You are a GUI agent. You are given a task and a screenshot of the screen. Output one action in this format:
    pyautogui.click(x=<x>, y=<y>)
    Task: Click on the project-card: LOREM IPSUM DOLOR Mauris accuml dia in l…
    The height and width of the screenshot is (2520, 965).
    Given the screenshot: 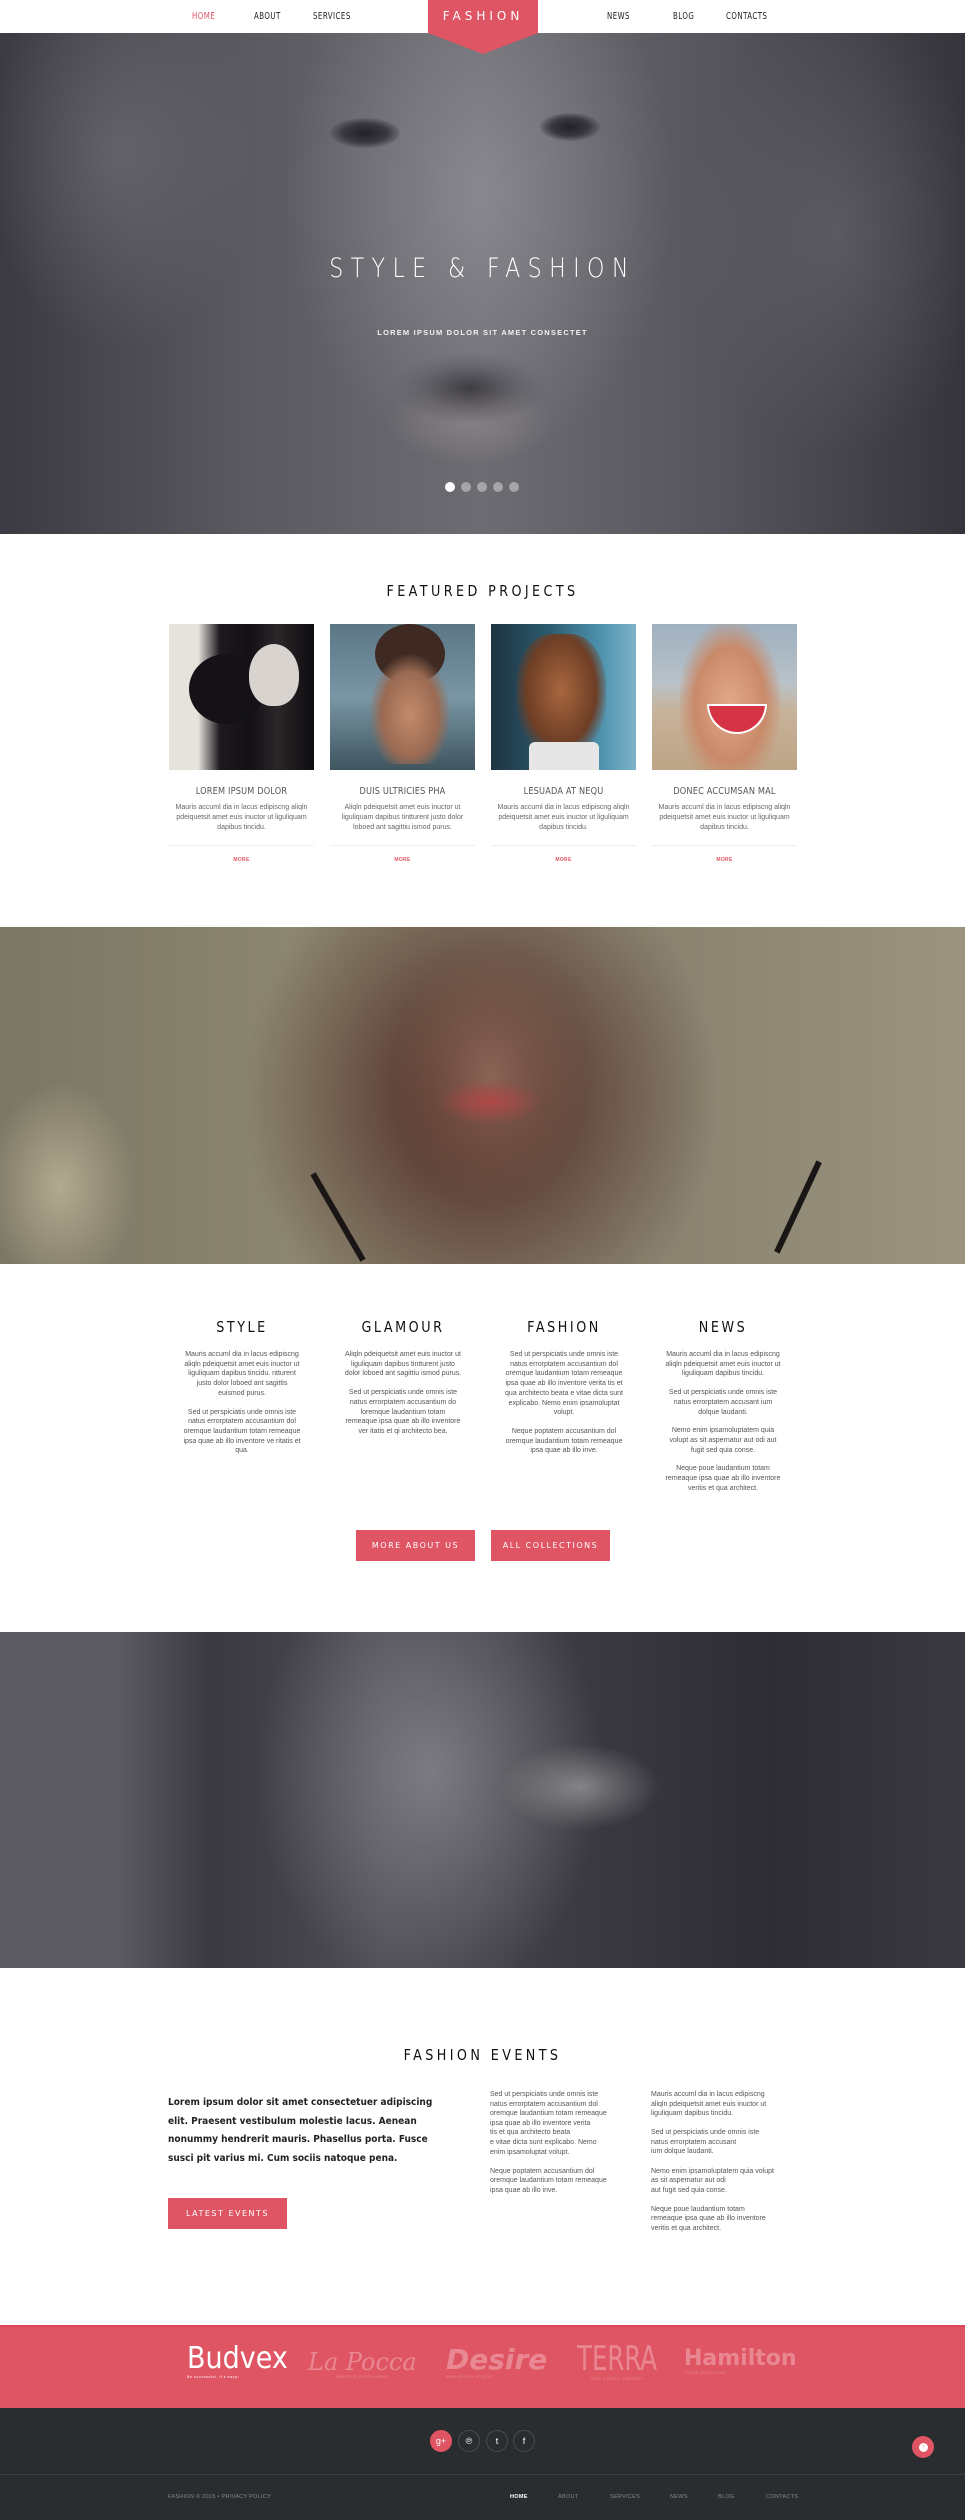 What is the action you would take?
    pyautogui.click(x=241, y=743)
    